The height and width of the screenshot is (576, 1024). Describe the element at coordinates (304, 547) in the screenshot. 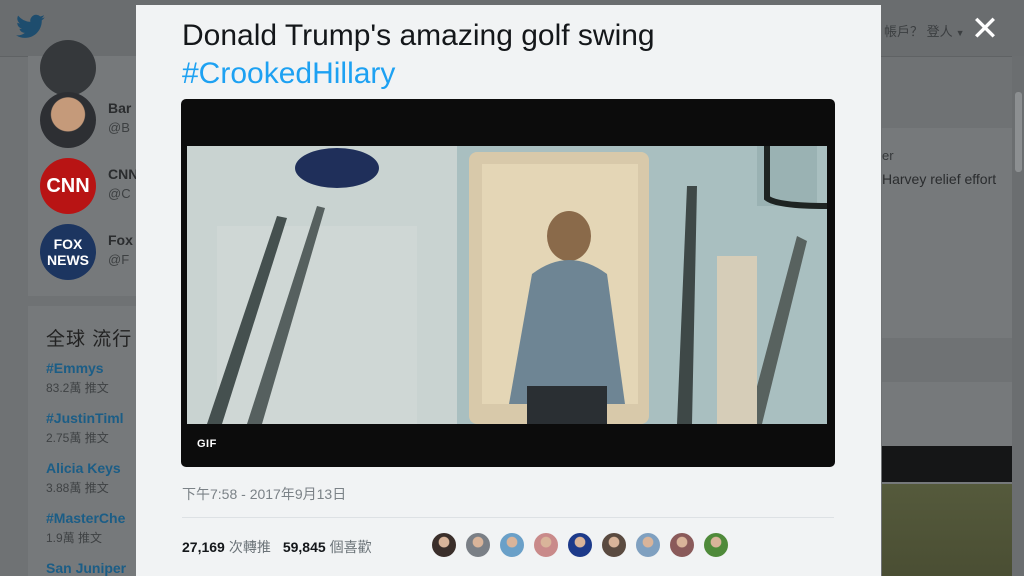

I see `like-count: 59,845` at that location.